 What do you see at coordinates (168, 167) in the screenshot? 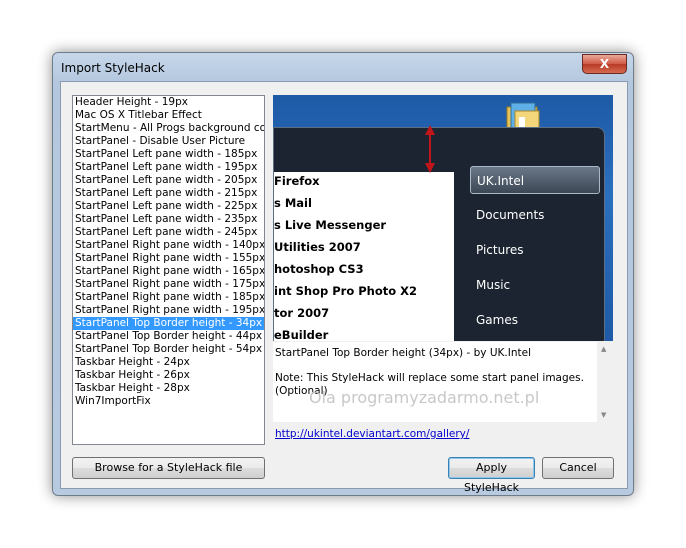
I see `list-item: StartPanel Left pane width - 195px` at bounding box center [168, 167].